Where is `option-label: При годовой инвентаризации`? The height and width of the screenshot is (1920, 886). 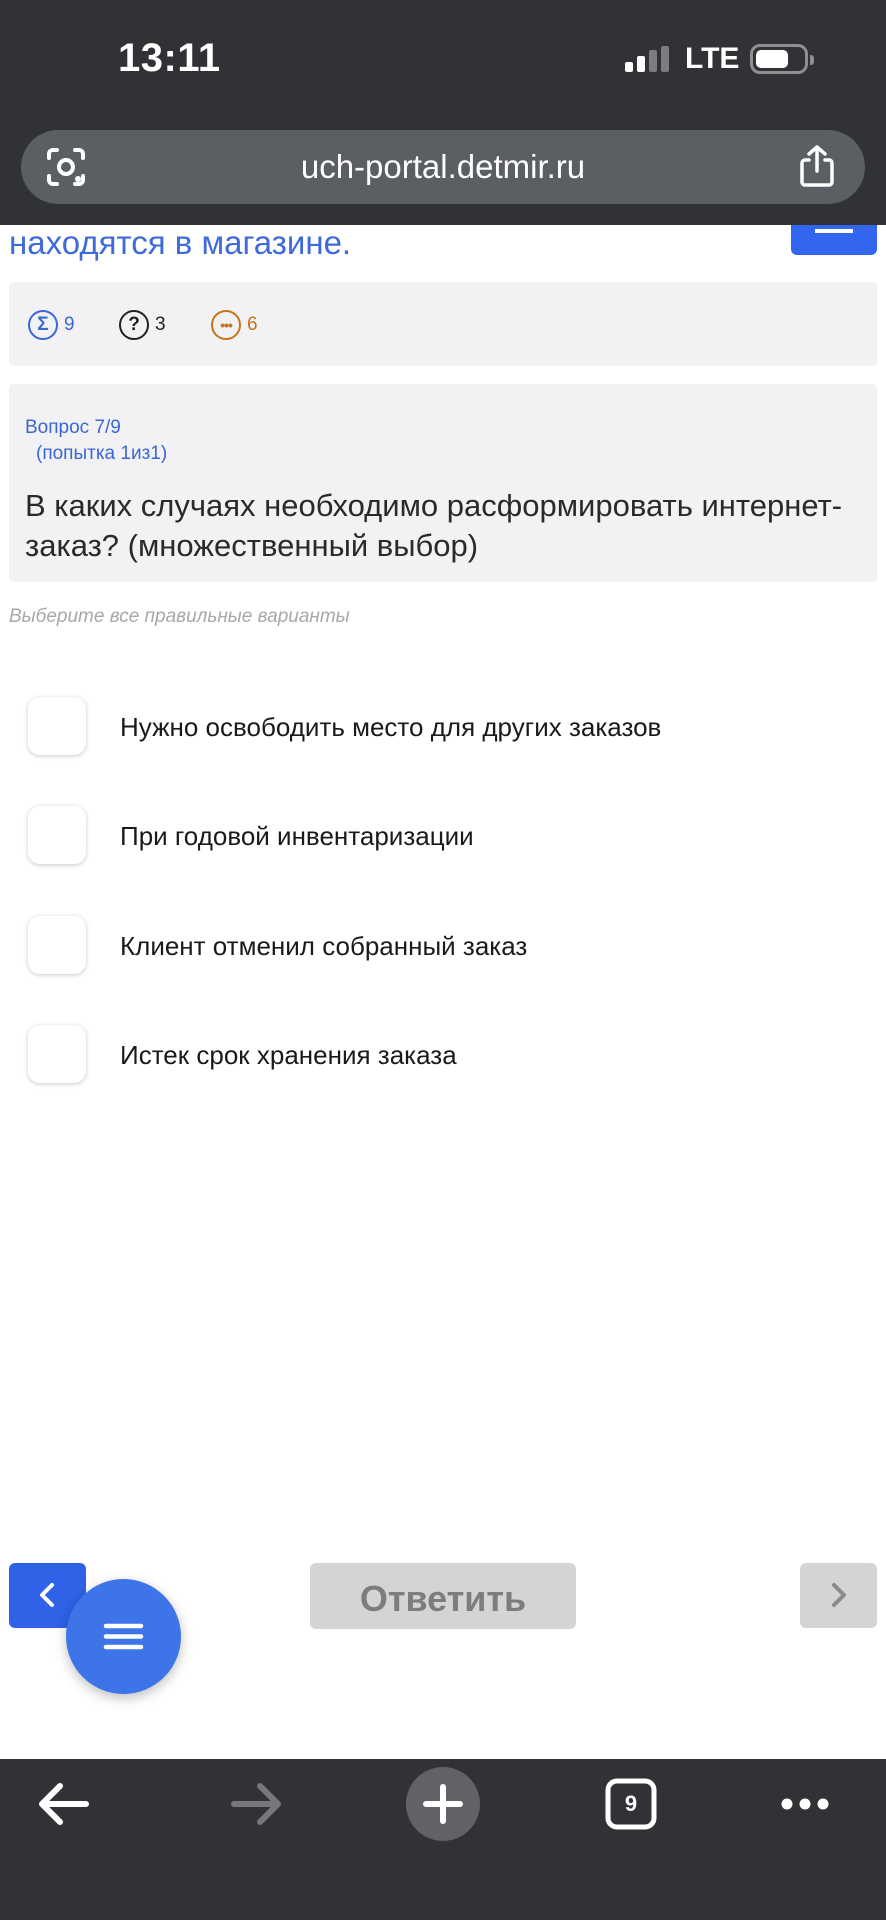
option-label: При годовой инвентаризации is located at coordinates (297, 836).